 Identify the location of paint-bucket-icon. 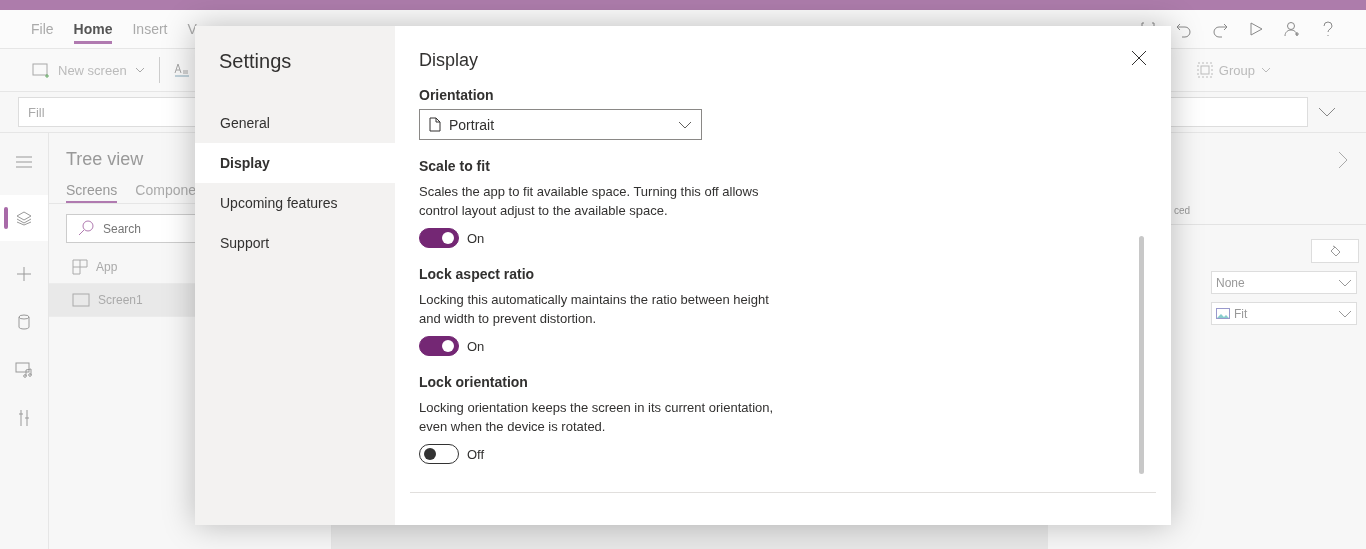
(1335, 251).